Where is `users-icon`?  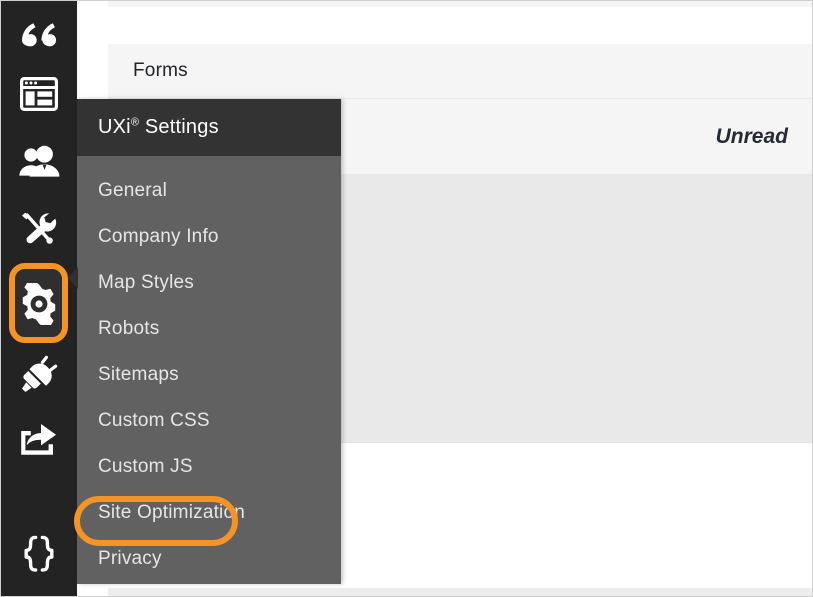 users-icon is located at coordinates (39, 162).